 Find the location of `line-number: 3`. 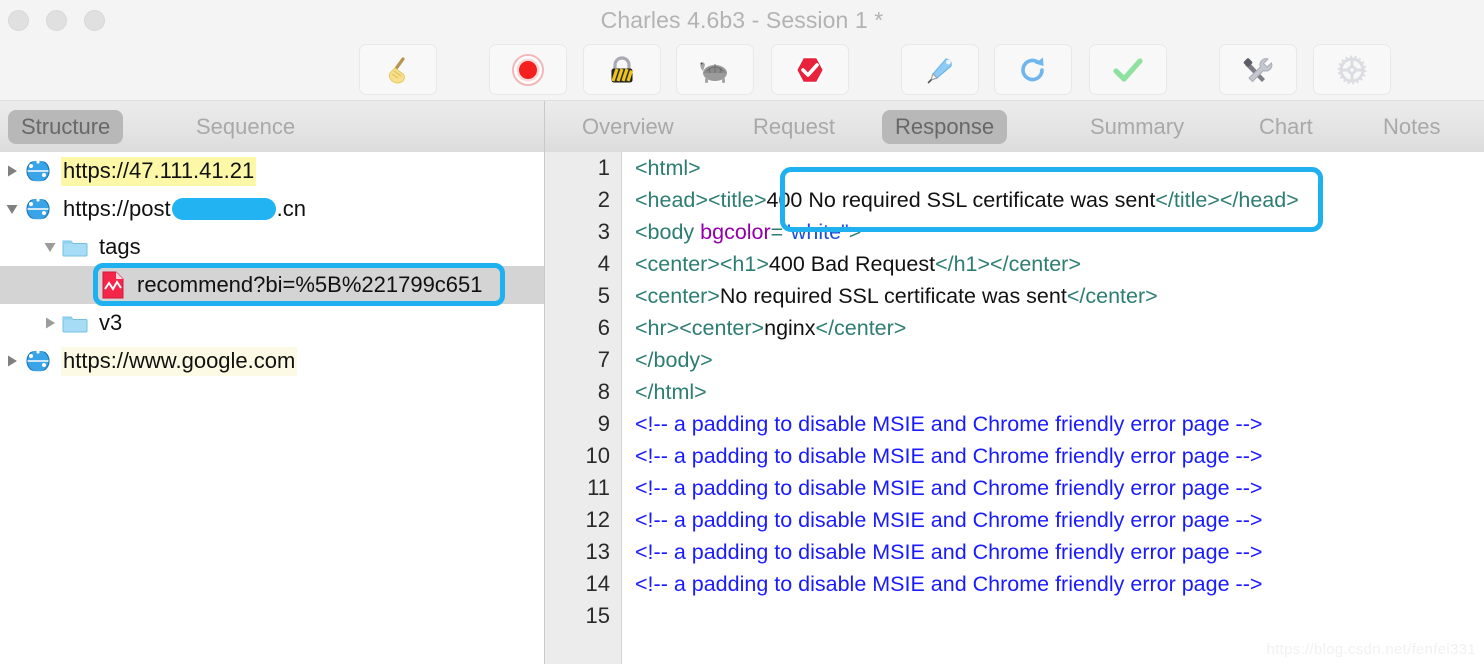

line-number: 3 is located at coordinates (603, 231).